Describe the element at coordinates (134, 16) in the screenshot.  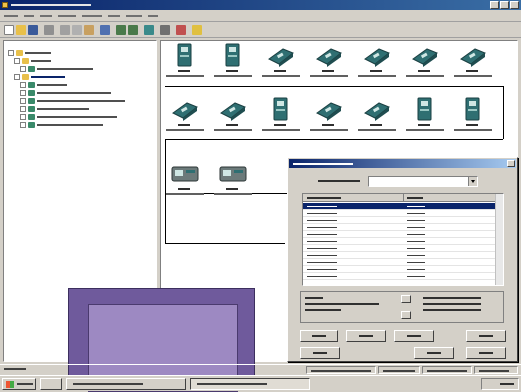
I see `menu-window` at that location.